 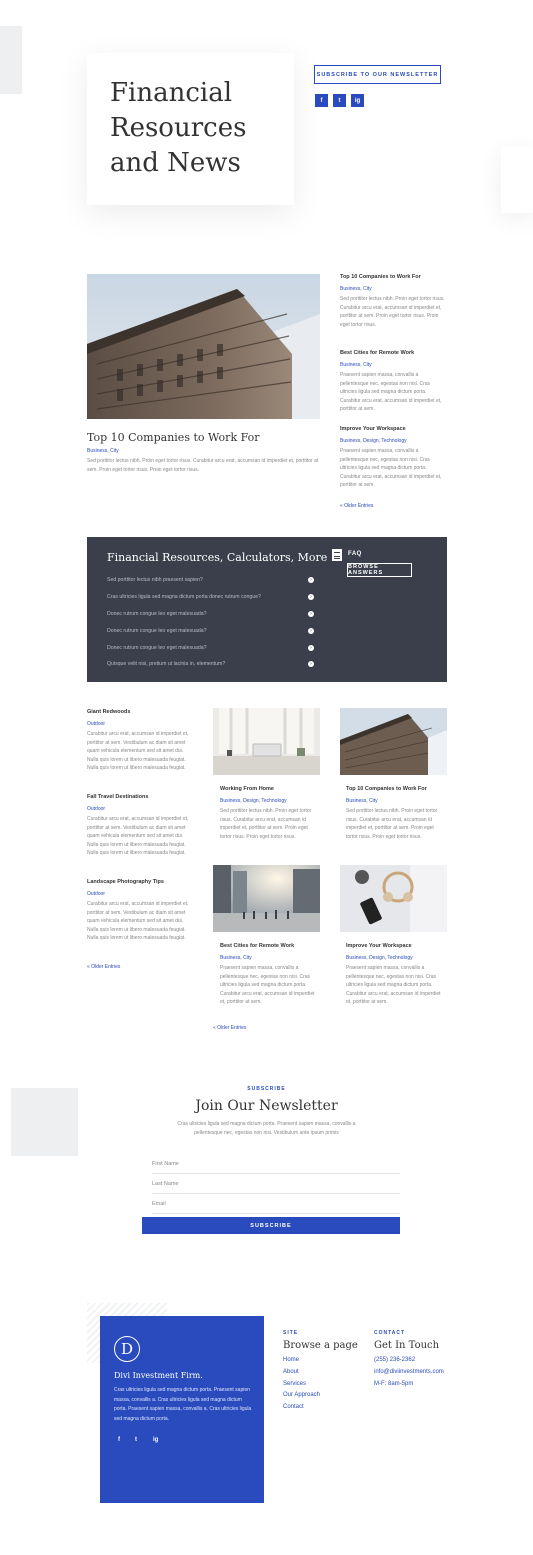 What do you see at coordinates (138, 882) in the screenshot?
I see `list-post-title: Landscape Photography Tips` at bounding box center [138, 882].